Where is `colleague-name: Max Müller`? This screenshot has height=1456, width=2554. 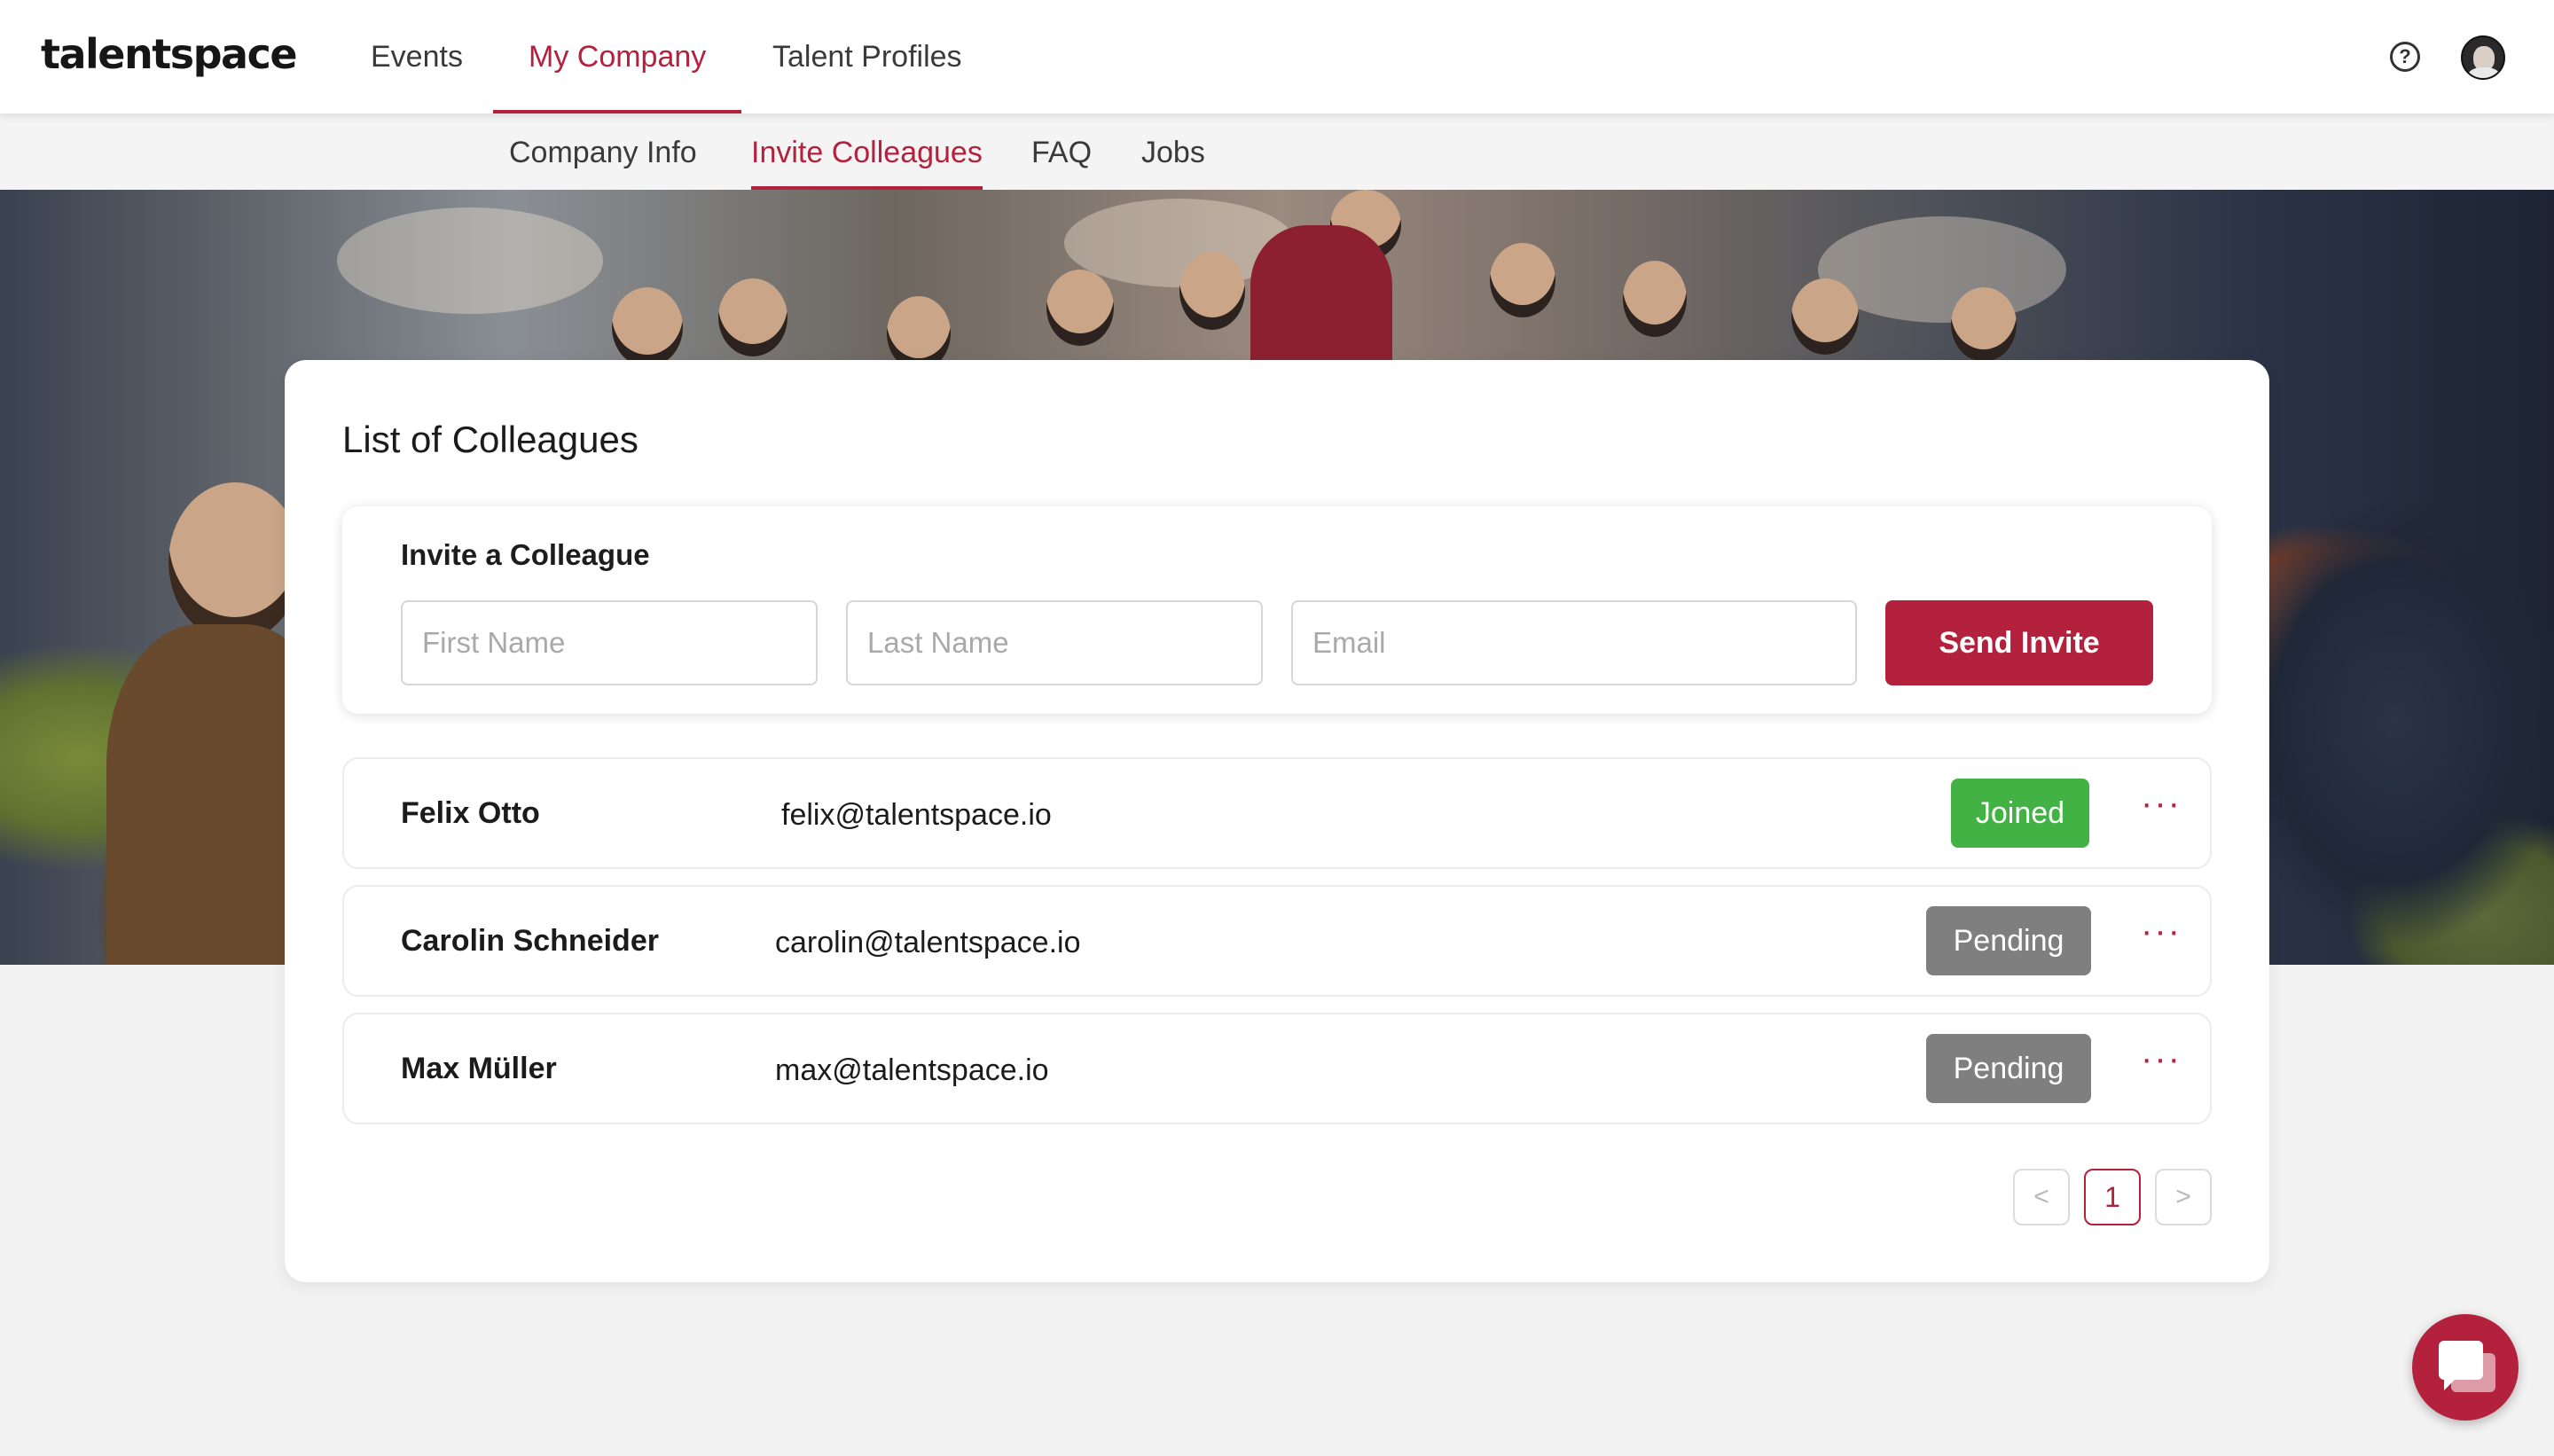
colleague-name: Max Müller is located at coordinates (479, 1068).